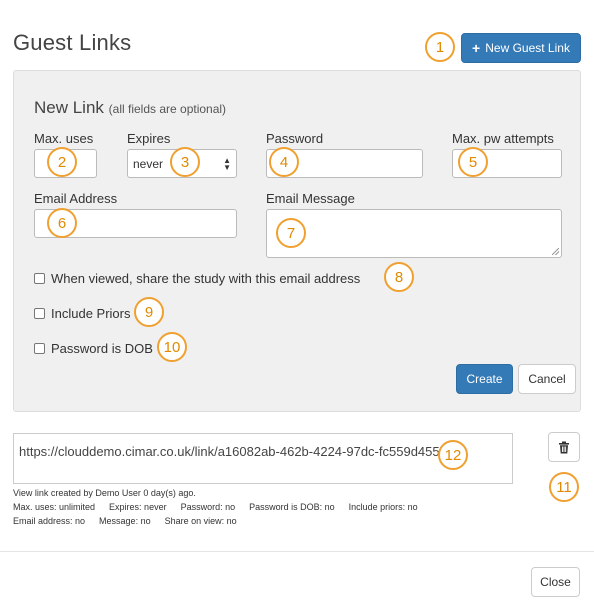  What do you see at coordinates (54, 507) in the screenshot?
I see `detail-max-uses: Max. uses: unlimited` at bounding box center [54, 507].